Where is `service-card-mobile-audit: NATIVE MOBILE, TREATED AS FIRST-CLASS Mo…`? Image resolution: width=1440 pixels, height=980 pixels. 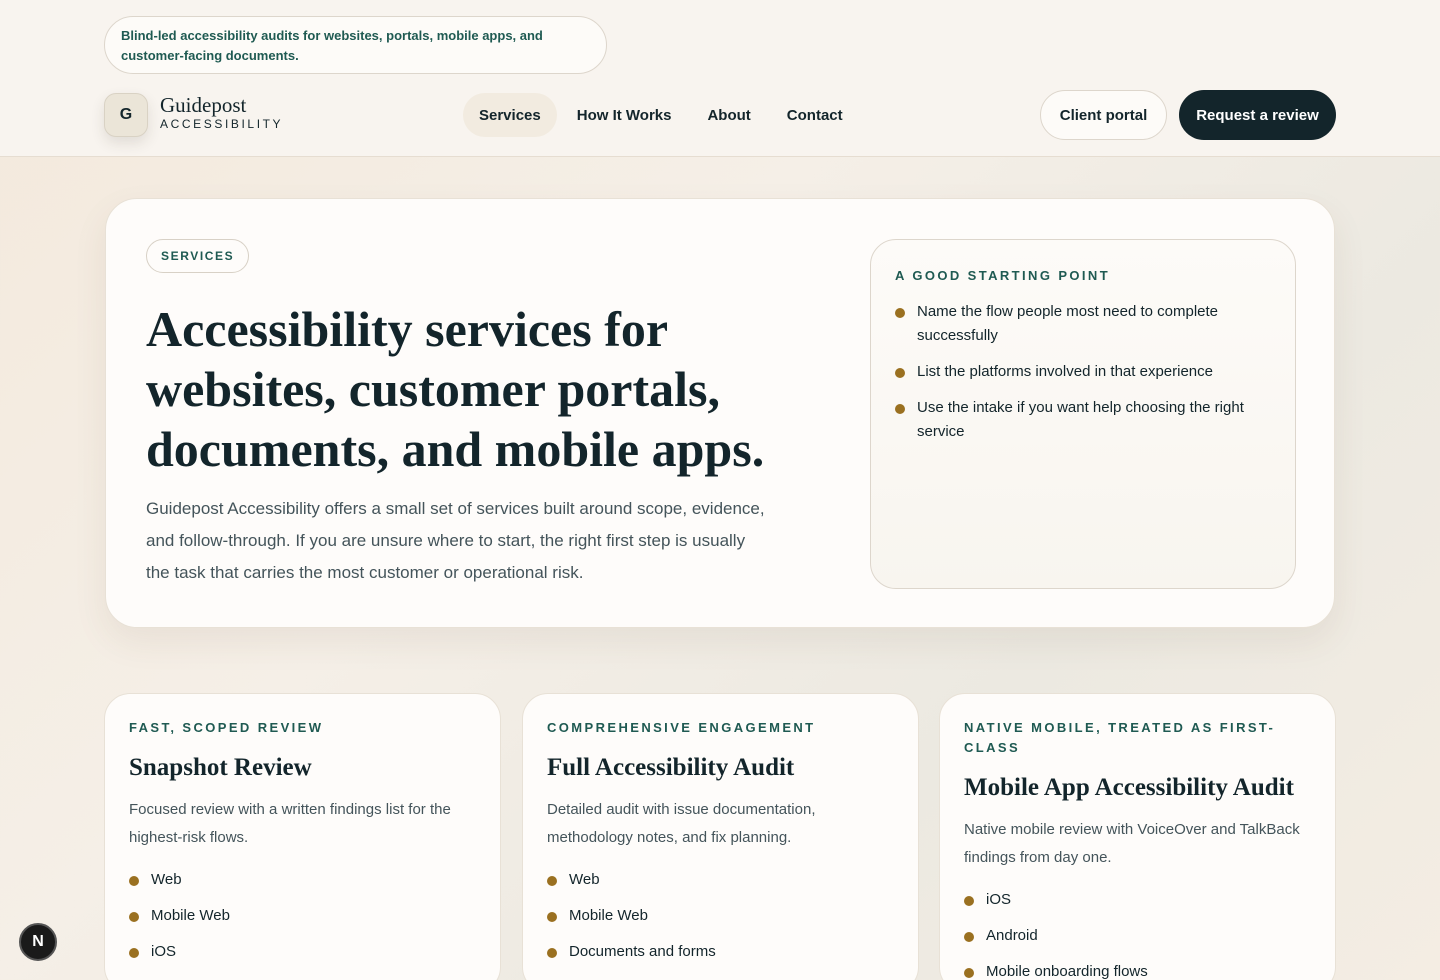
service-card-mobile-audit: NATIVE MOBILE, TREATED AS FIRST-CLASS Mo… is located at coordinates (1137, 836).